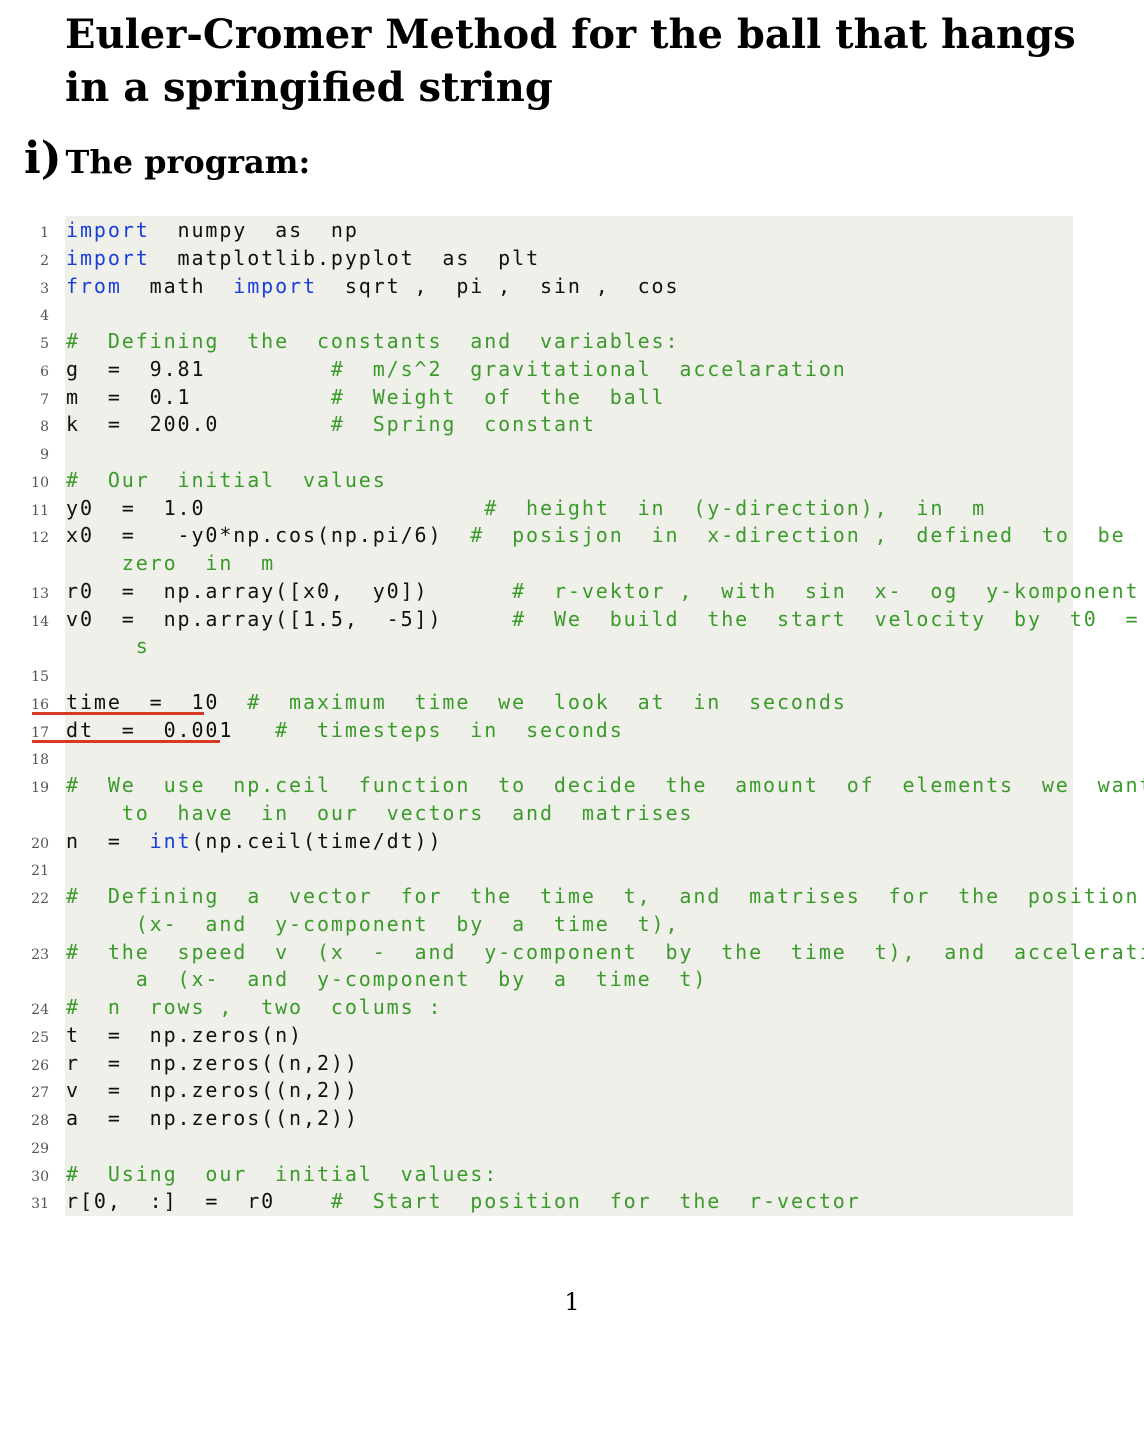 The width and height of the screenshot is (1144, 1432). I want to click on line-number: 27, so click(40, 1093).